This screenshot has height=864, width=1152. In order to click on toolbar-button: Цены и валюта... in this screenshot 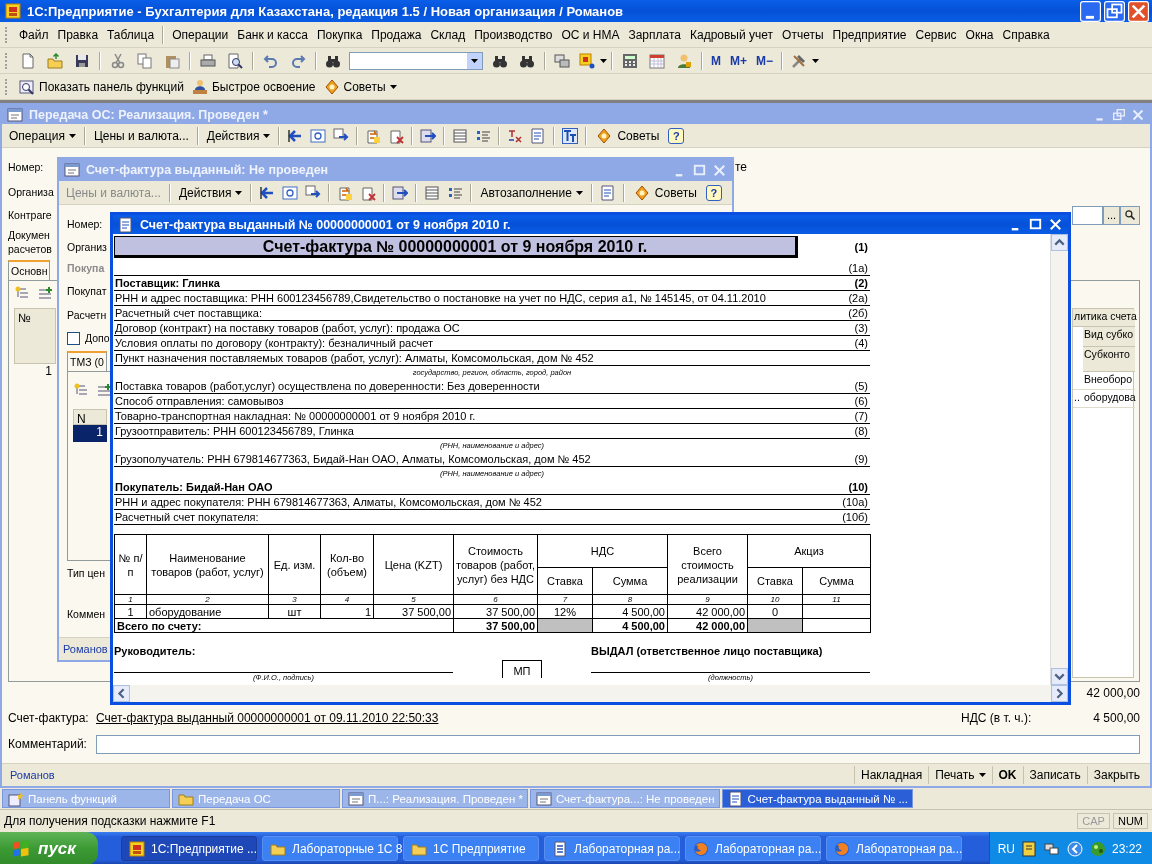, I will do `click(141, 135)`.